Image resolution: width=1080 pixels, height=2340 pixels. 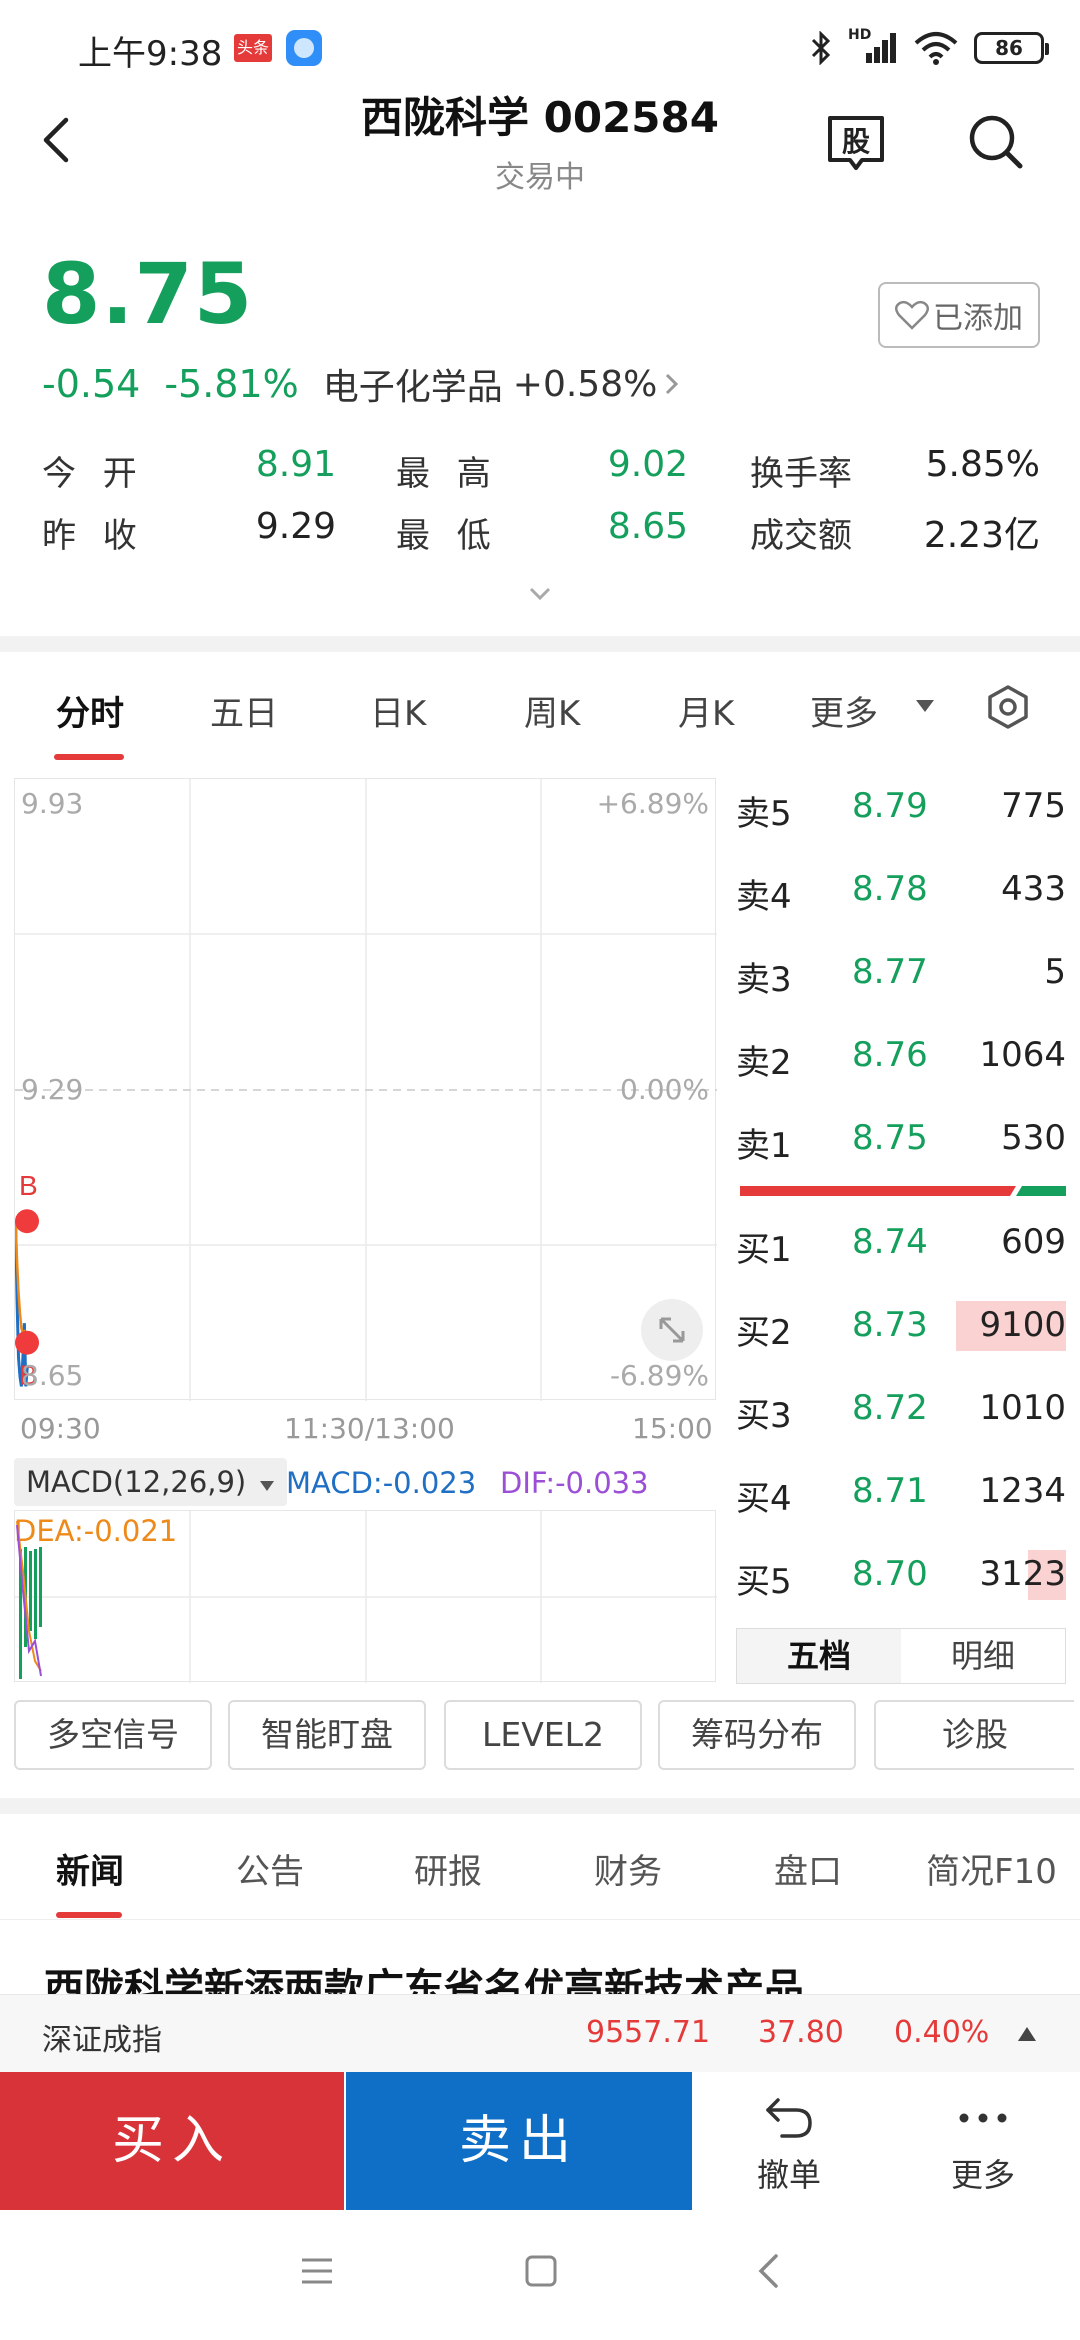 What do you see at coordinates (585, 384) in the screenshot?
I see `sector-change: +0.58%` at bounding box center [585, 384].